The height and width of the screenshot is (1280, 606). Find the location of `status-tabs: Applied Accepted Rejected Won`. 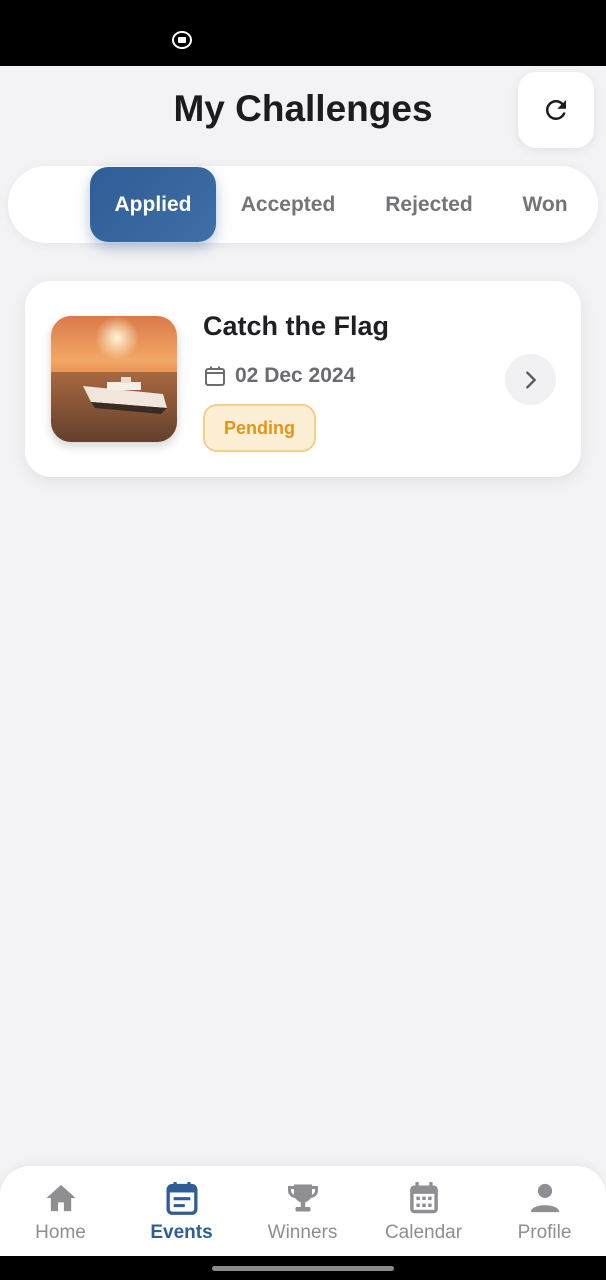

status-tabs: Applied Accepted Rejected Won is located at coordinates (303, 204).